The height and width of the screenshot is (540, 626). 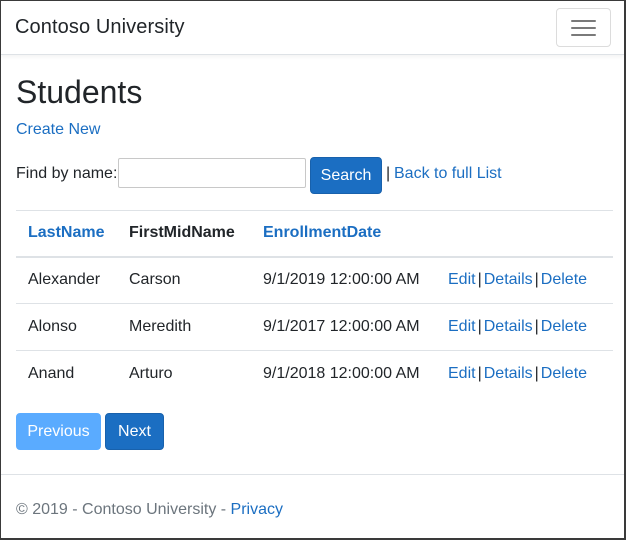 I want to click on brand-link: Contoso University, so click(x=100, y=27).